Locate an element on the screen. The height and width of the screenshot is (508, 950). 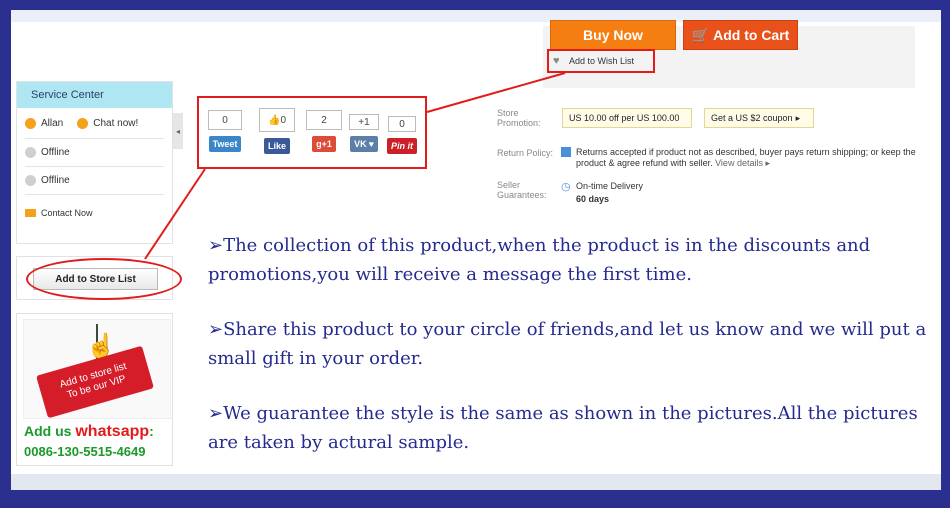
whatsapp-prefix: Add us is located at coordinates (48, 431).